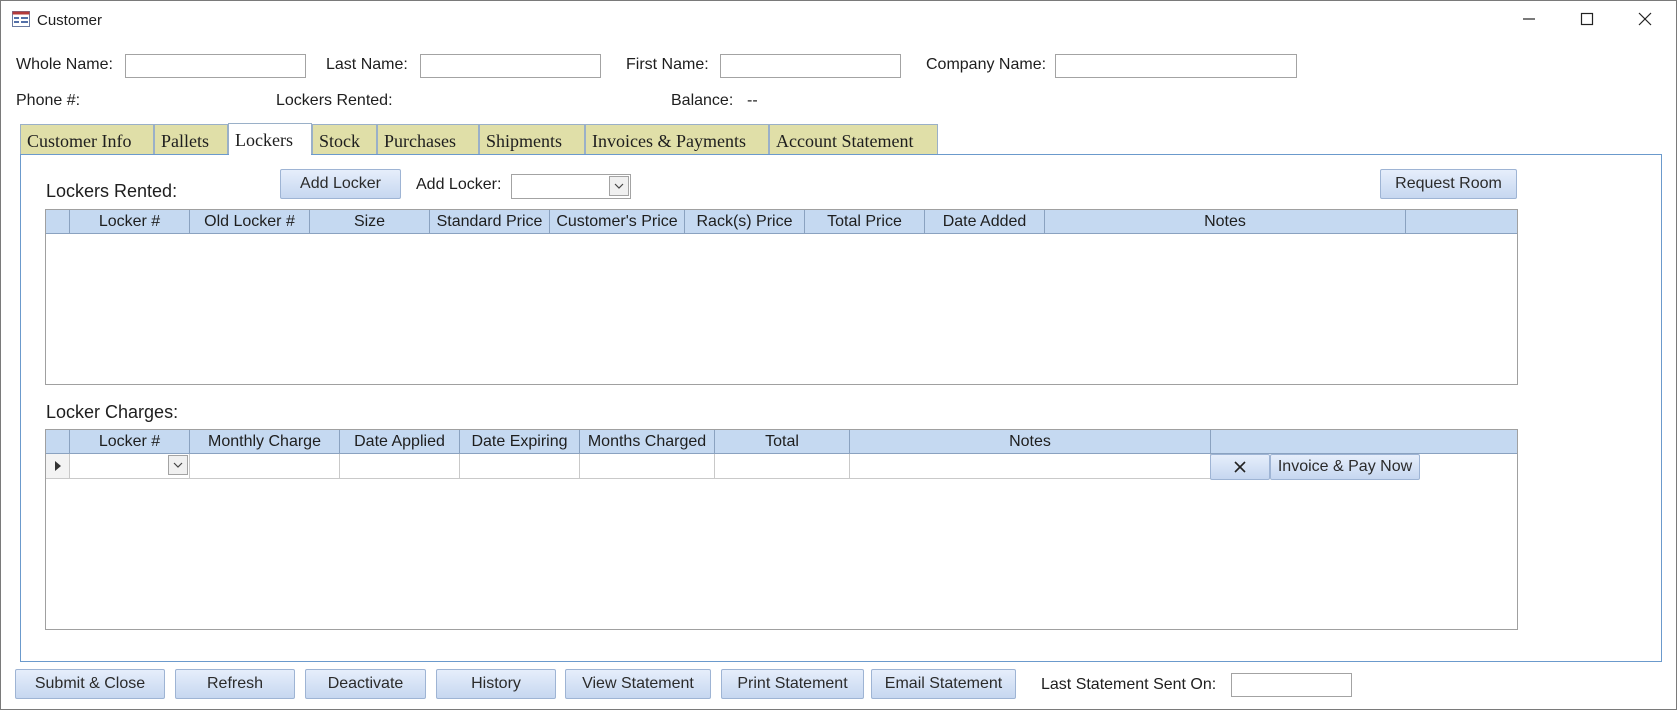 This screenshot has height=710, width=1677. I want to click on monthly-charge-cell, so click(265, 466).